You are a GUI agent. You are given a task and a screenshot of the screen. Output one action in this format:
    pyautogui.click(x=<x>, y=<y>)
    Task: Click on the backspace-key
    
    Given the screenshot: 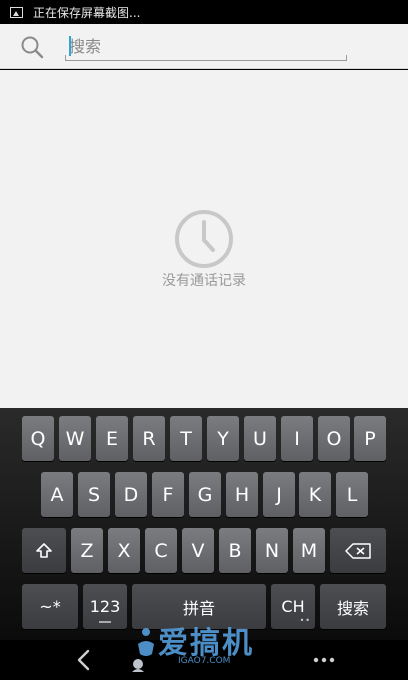 What is the action you would take?
    pyautogui.click(x=358, y=550)
    